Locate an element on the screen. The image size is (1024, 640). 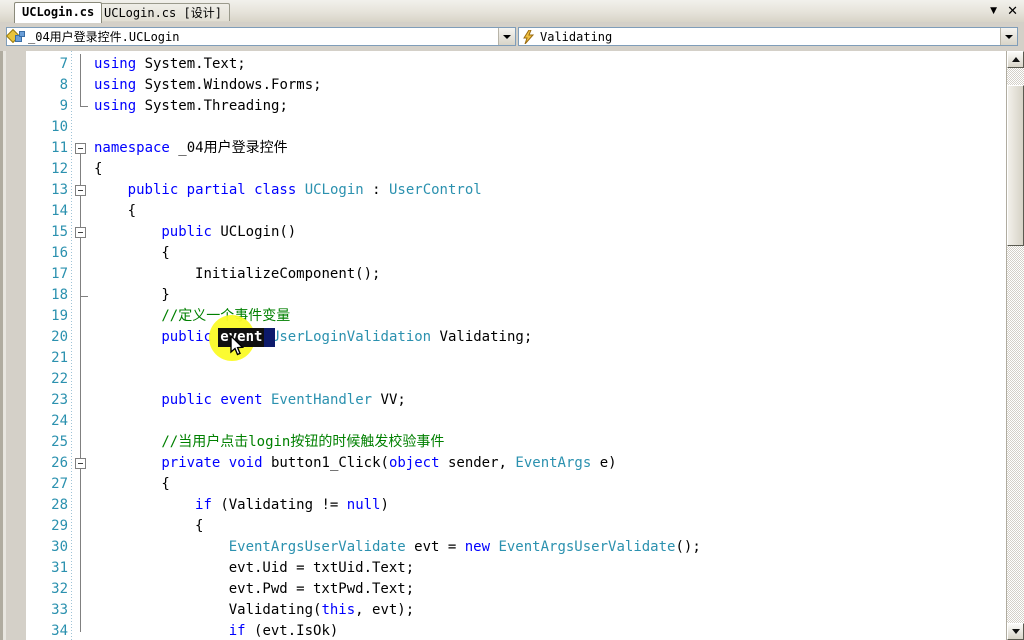
code-line: using System.Threading; is located at coordinates (191, 106).